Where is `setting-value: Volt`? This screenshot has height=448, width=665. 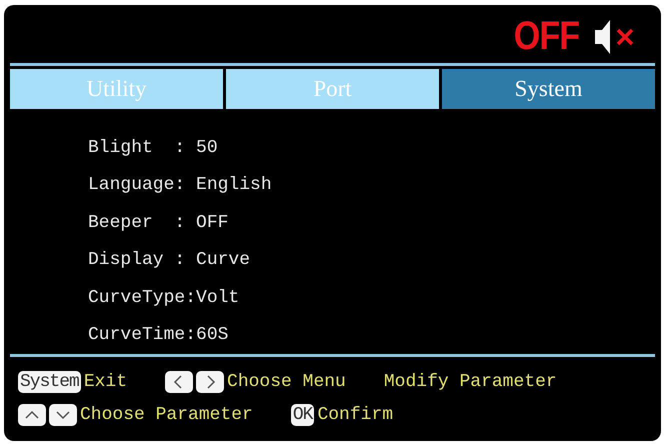 setting-value: Volt is located at coordinates (218, 298).